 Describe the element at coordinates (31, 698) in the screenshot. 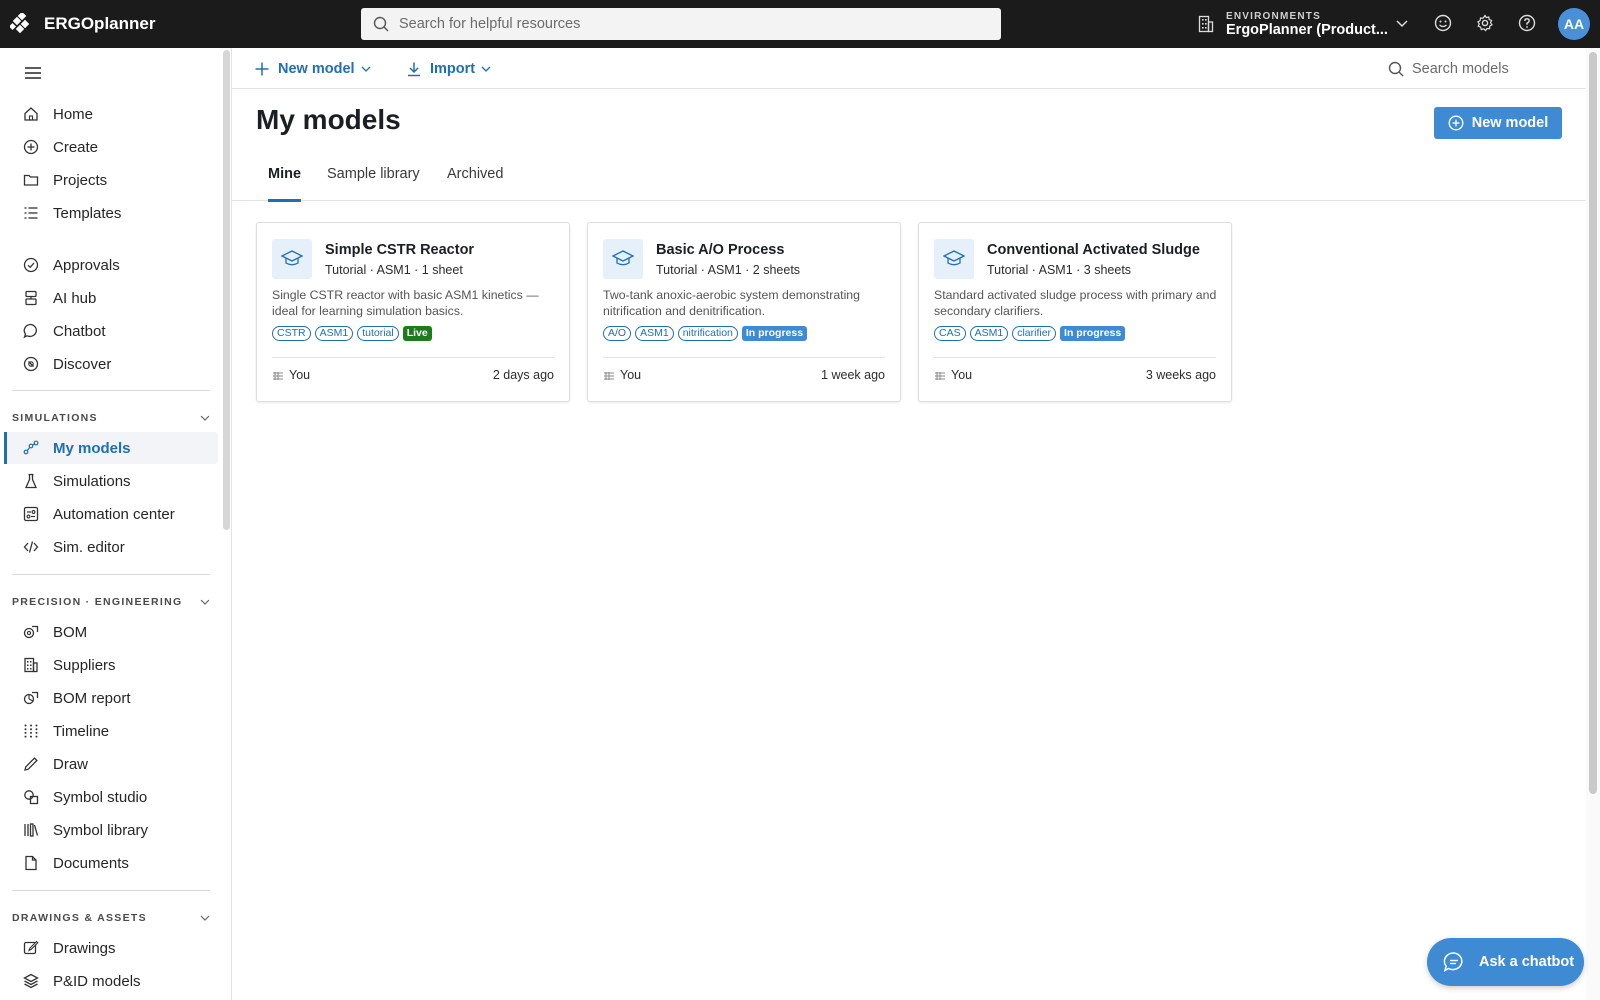

I see `report-icon` at that location.